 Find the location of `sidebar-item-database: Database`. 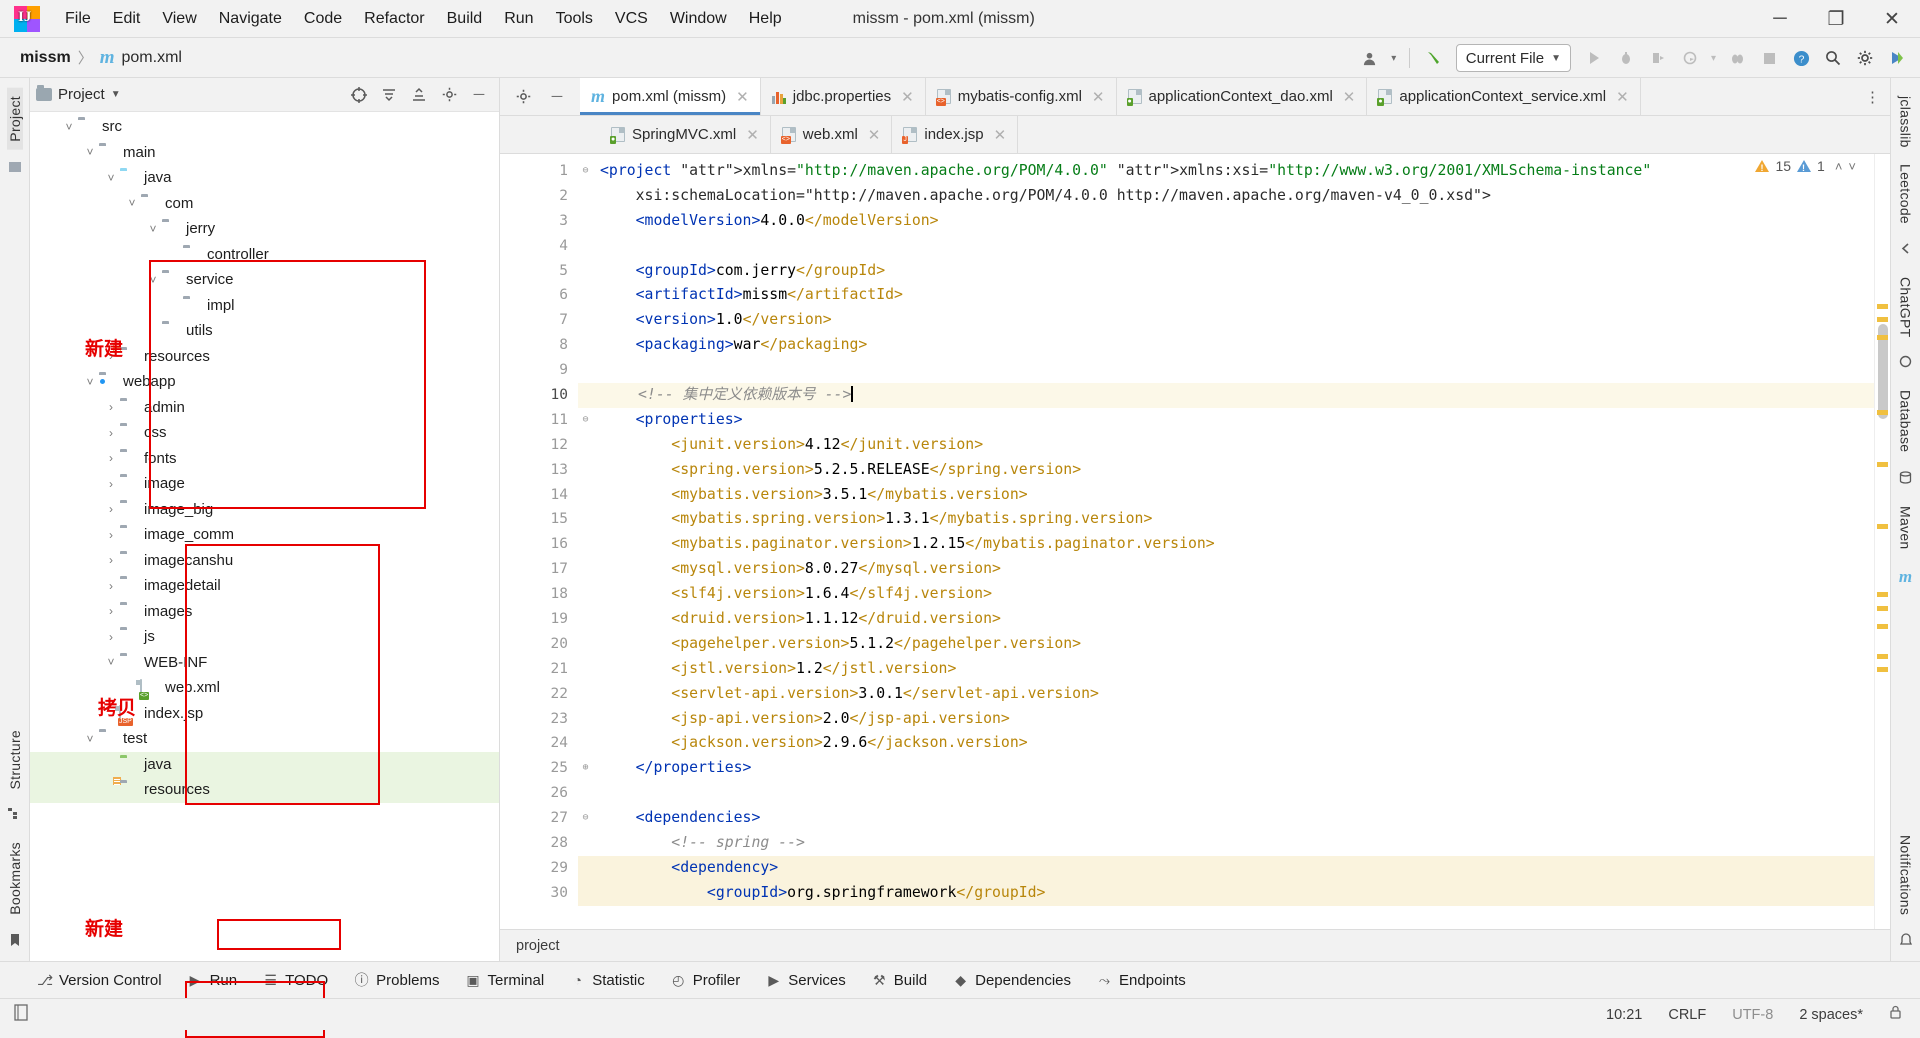

sidebar-item-database: Database is located at coordinates (1906, 421).